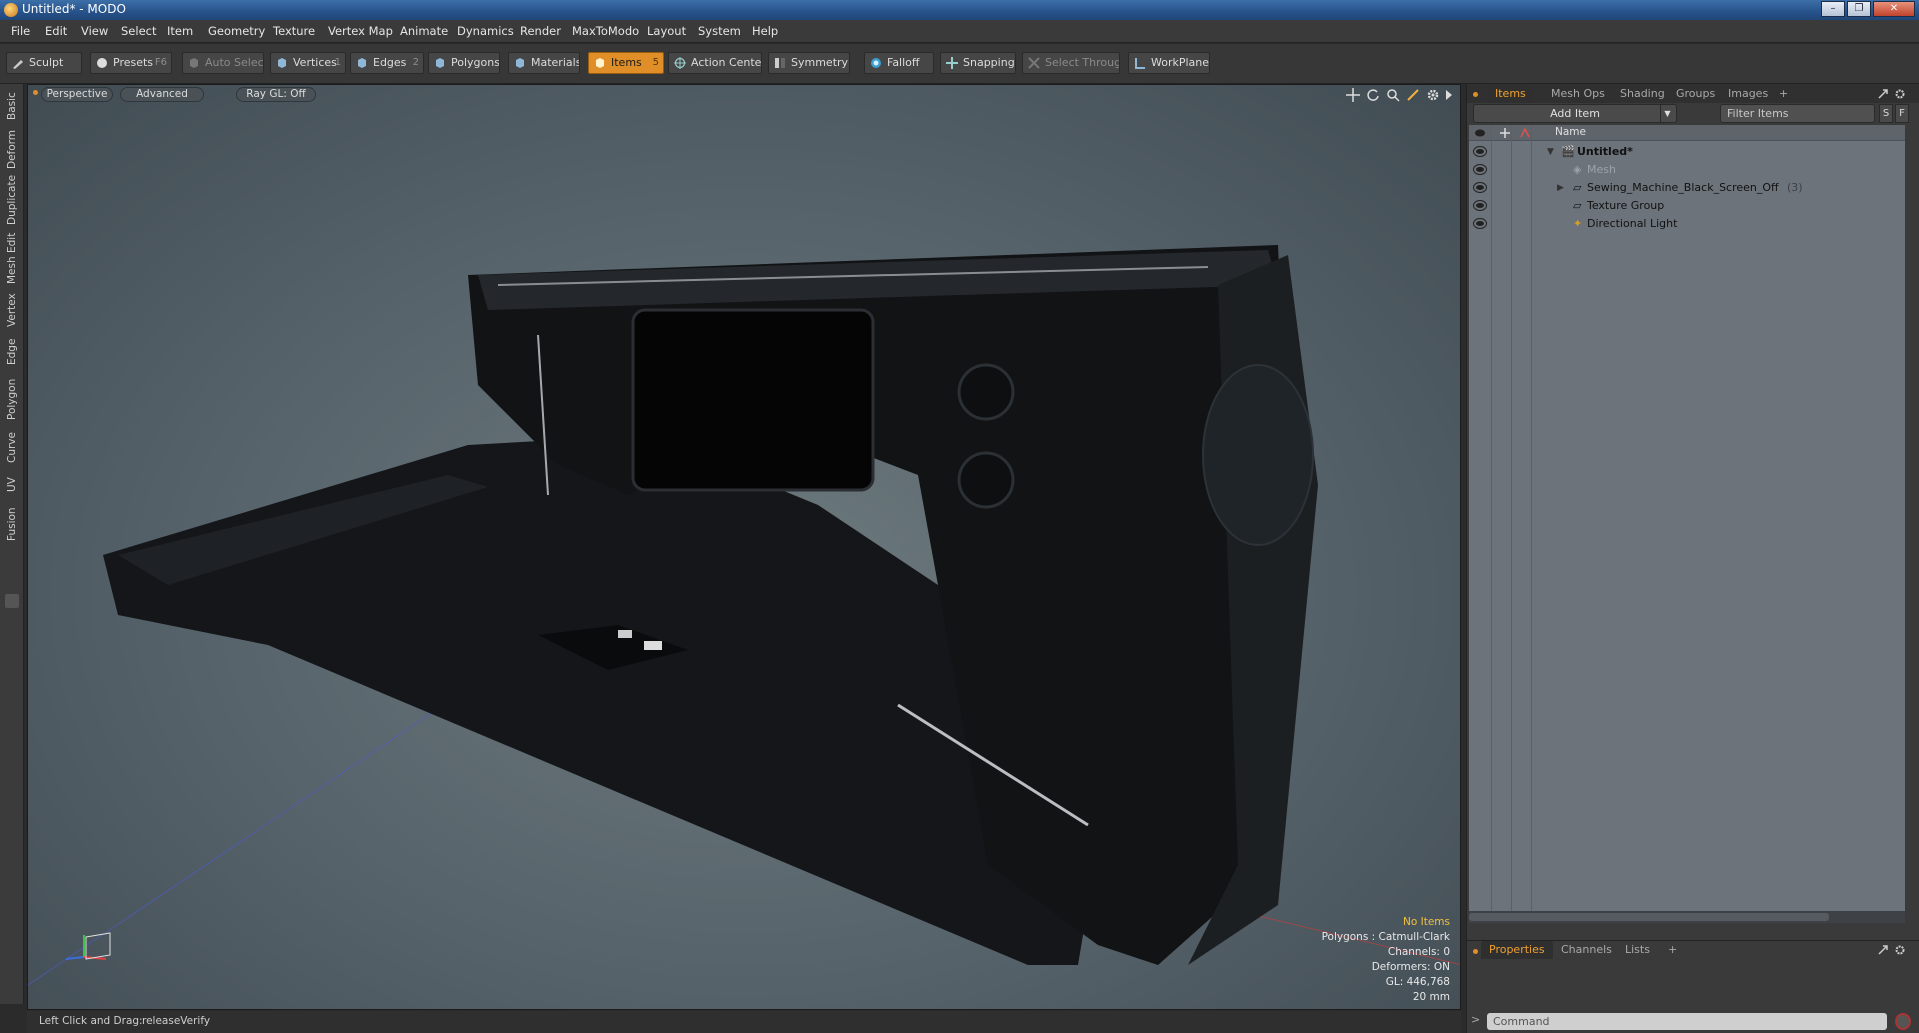  What do you see at coordinates (540, 31) in the screenshot?
I see `menu-render: Render` at bounding box center [540, 31].